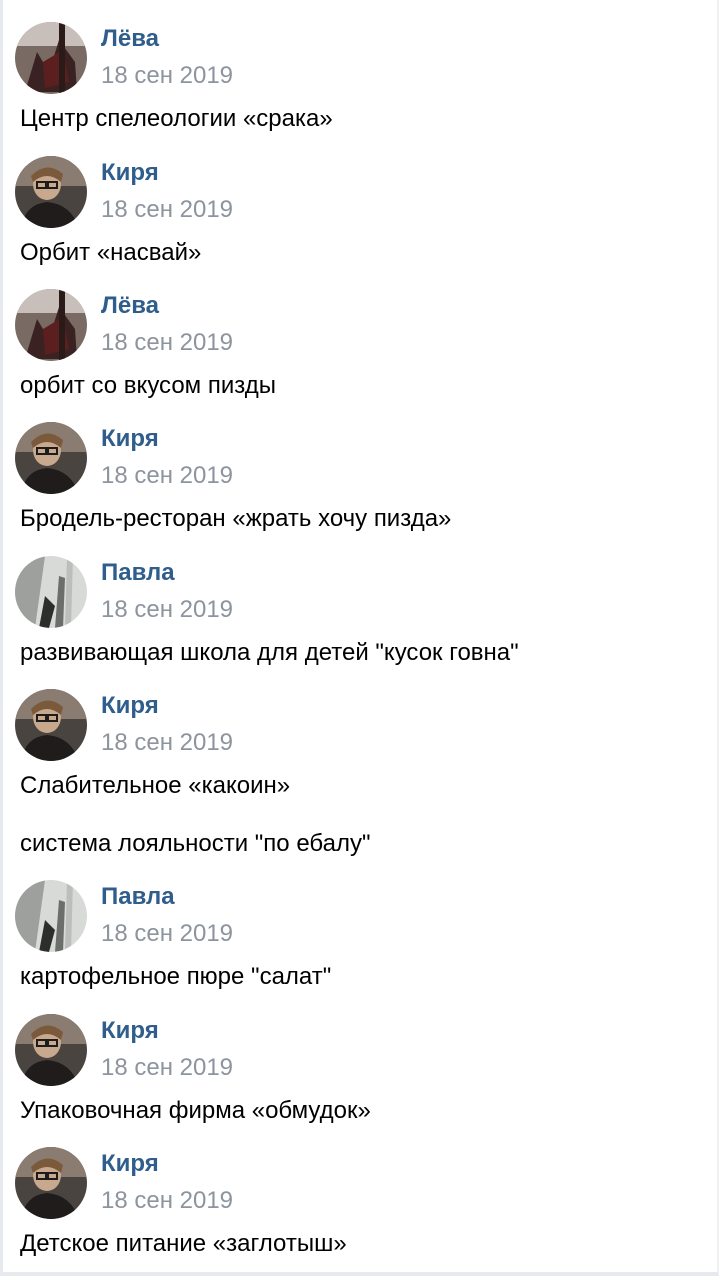 The height and width of the screenshot is (1280, 724). What do you see at coordinates (183, 1243) in the screenshot?
I see `message-text: Детское питание «заглотыш»` at bounding box center [183, 1243].